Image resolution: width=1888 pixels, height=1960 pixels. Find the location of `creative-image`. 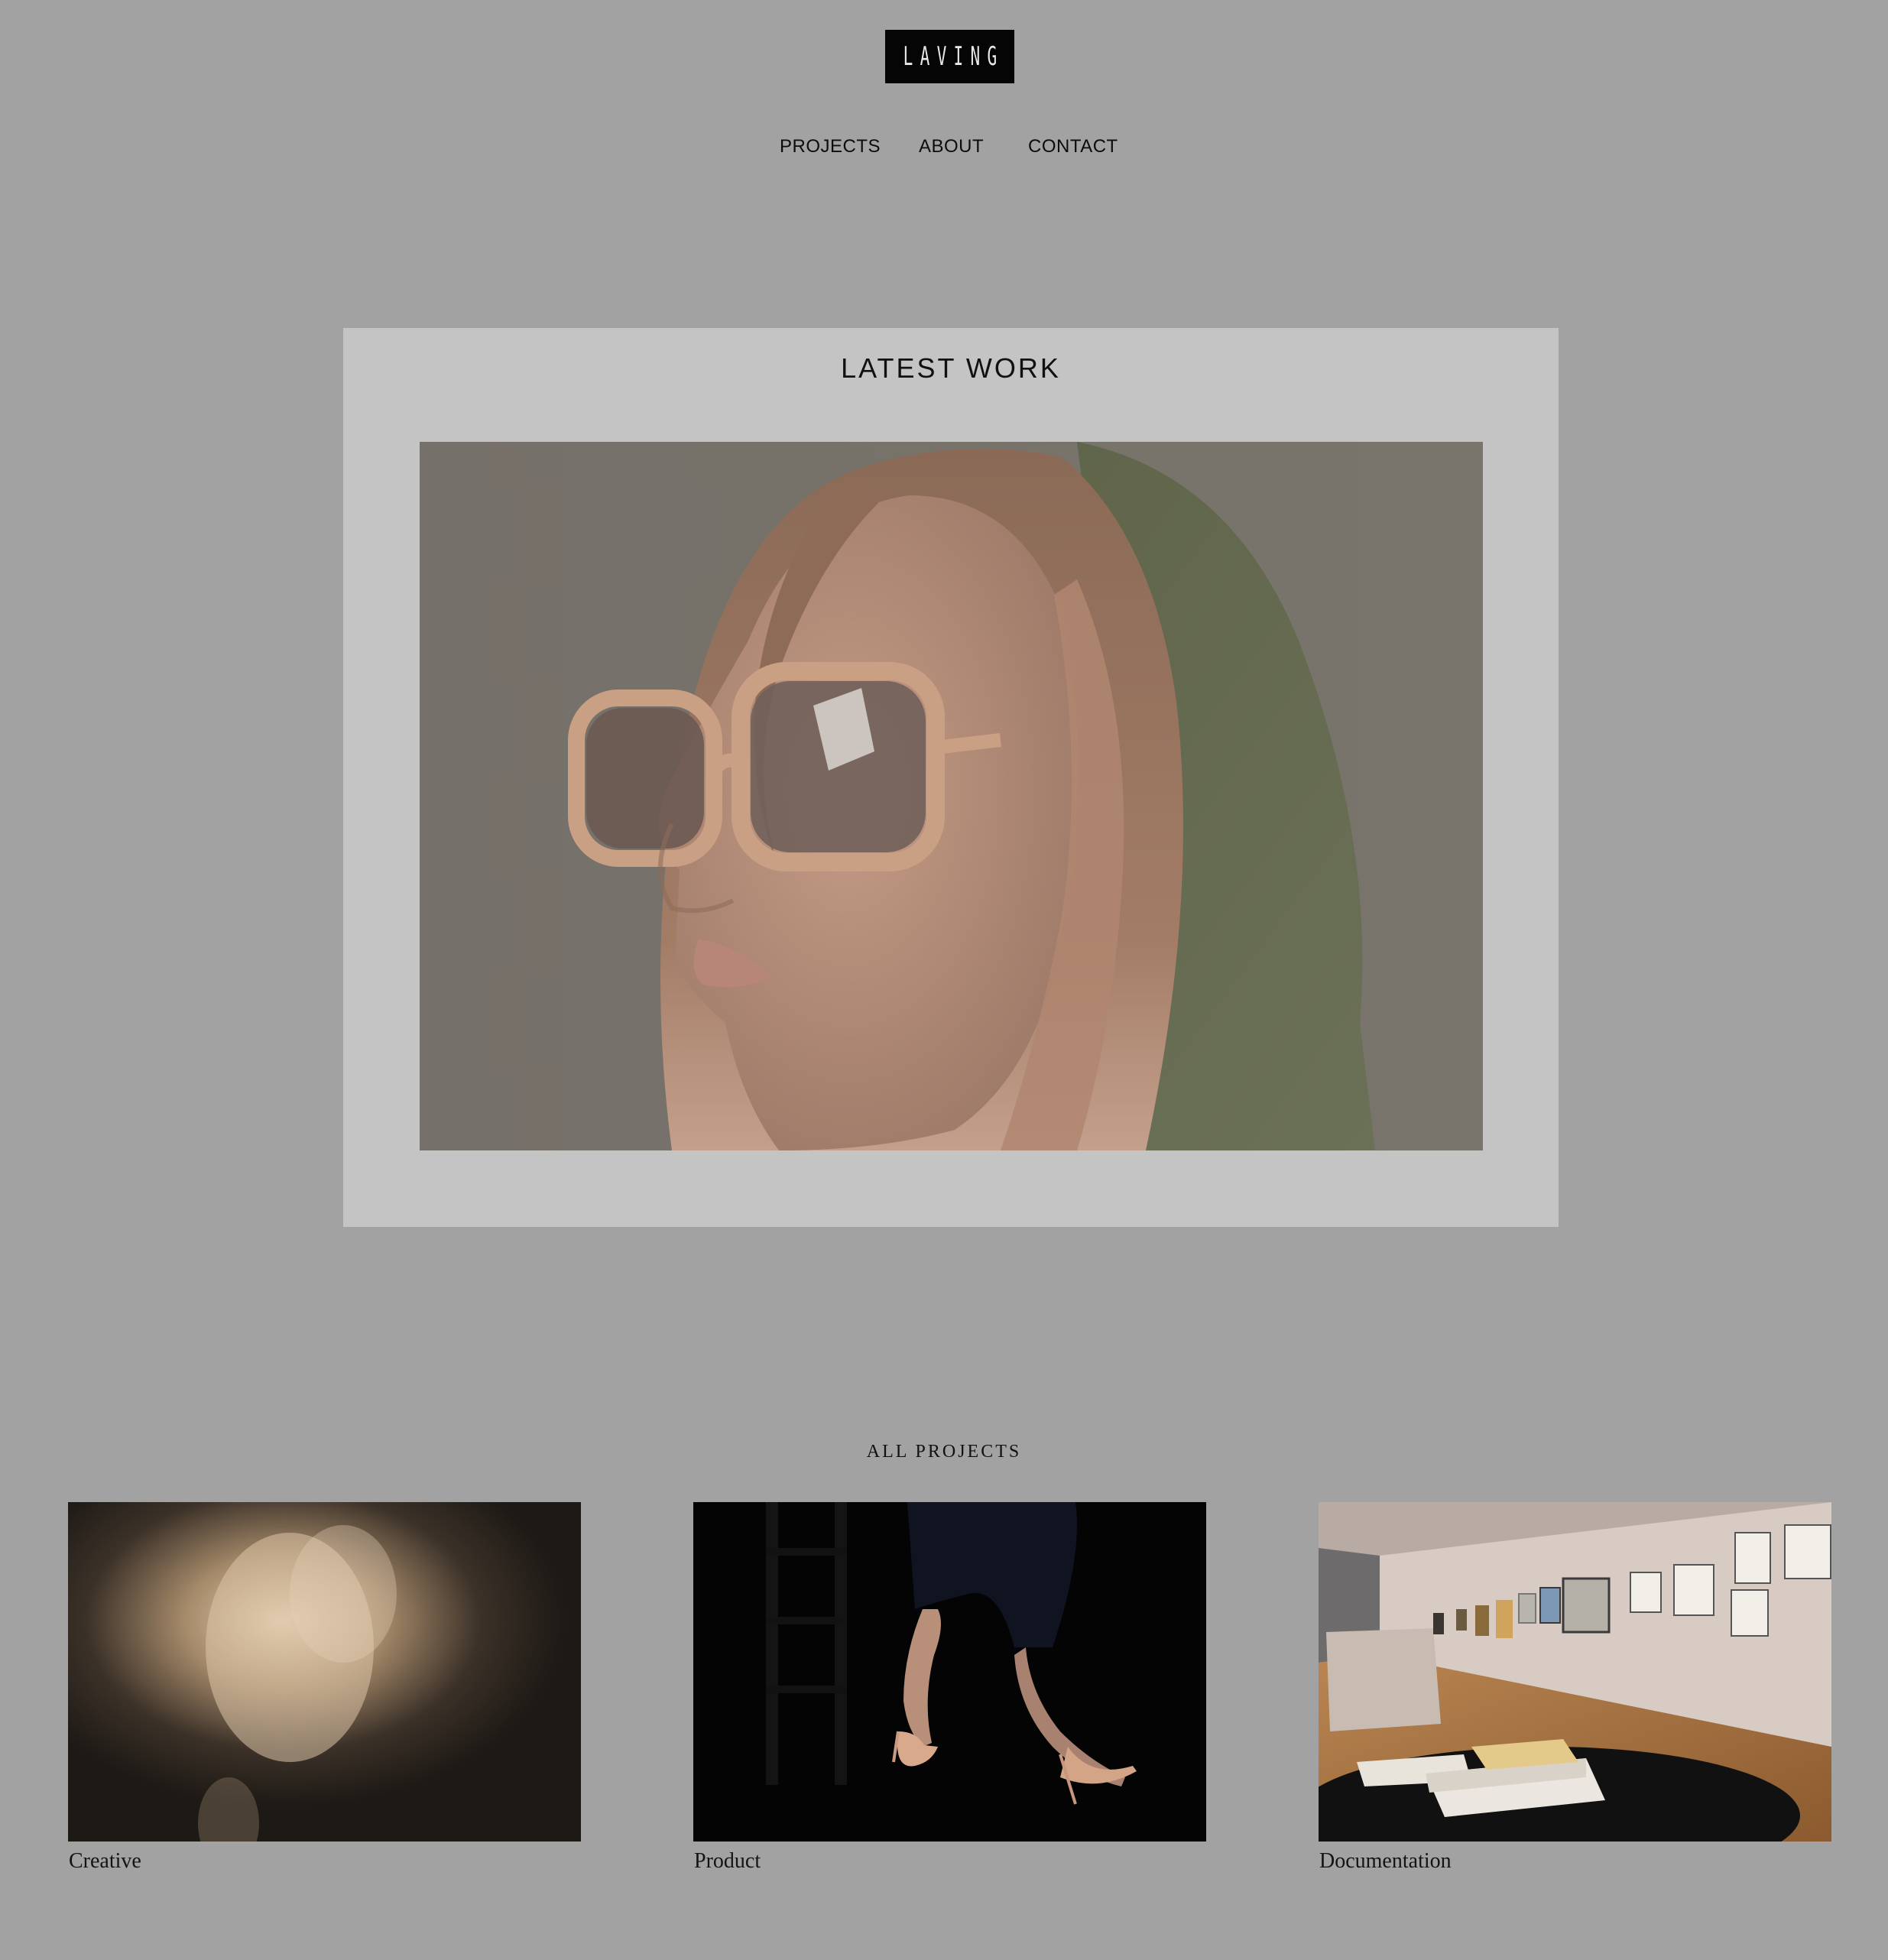

creative-image is located at coordinates (324, 1672).